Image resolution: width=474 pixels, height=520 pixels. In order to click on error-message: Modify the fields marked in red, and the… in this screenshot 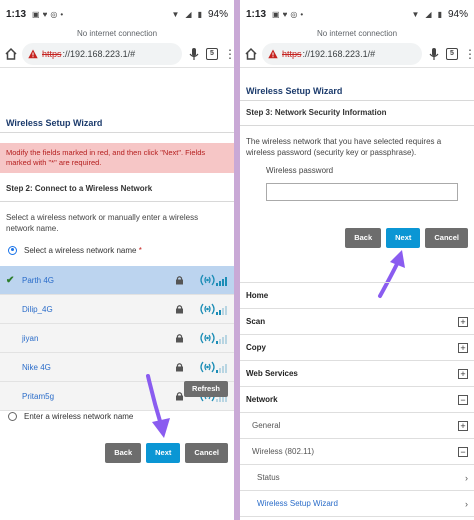, I will do `click(117, 158)`.